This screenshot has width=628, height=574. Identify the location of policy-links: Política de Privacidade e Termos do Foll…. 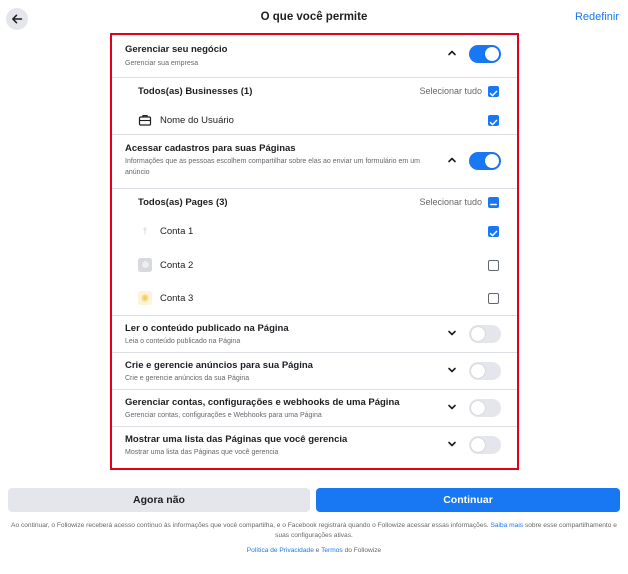
(314, 550).